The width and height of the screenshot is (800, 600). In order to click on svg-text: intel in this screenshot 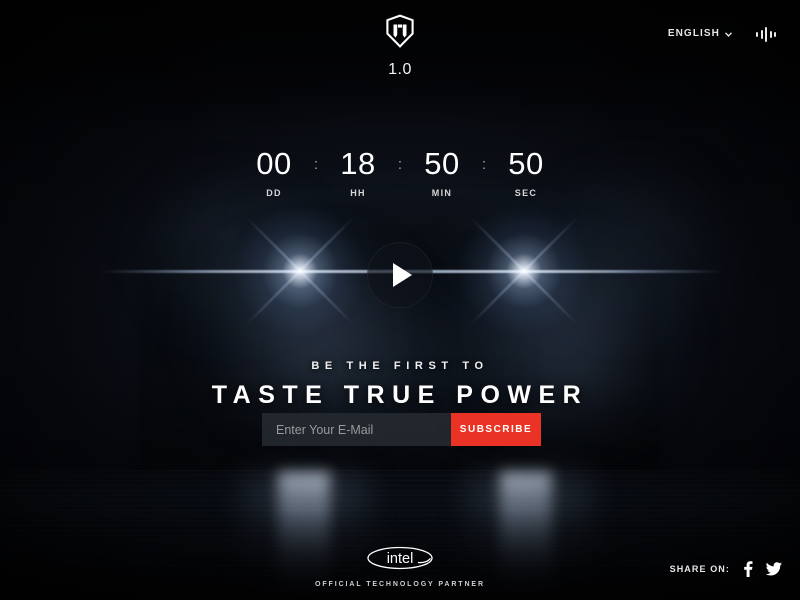, I will do `click(400, 559)`.